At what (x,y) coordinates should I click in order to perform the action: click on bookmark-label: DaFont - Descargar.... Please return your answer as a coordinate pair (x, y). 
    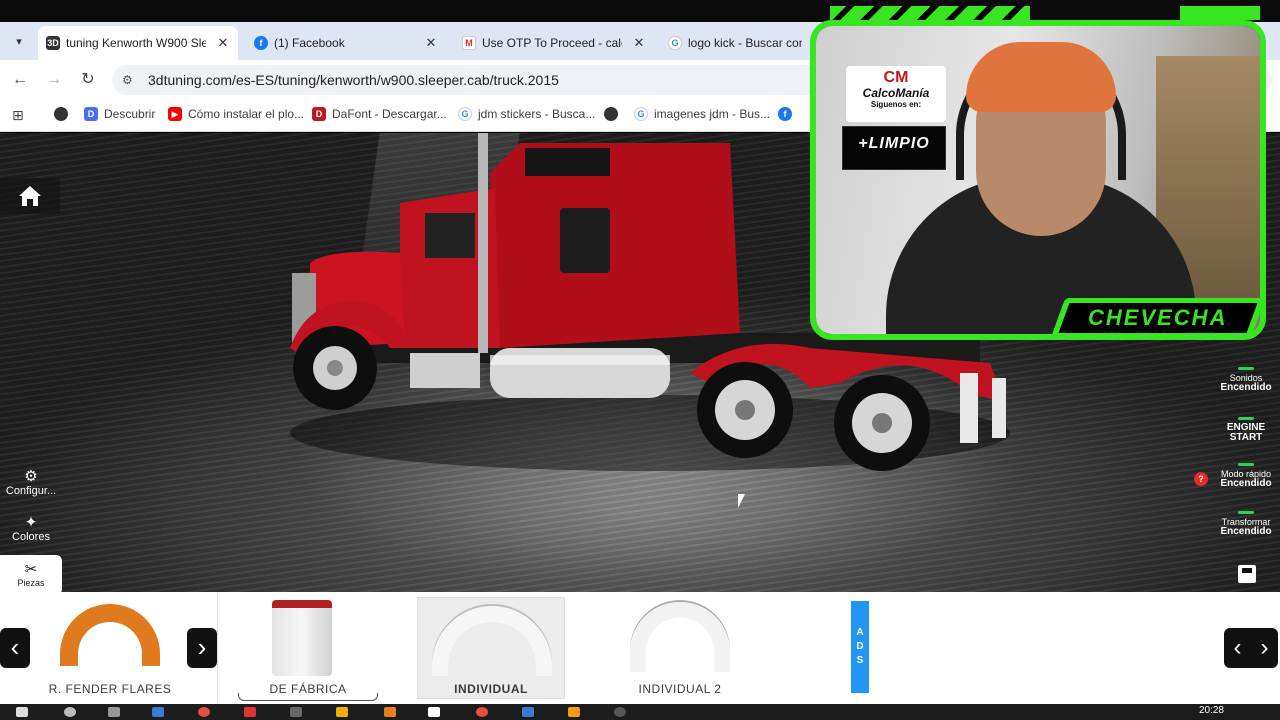
    Looking at the image, I should click on (389, 114).